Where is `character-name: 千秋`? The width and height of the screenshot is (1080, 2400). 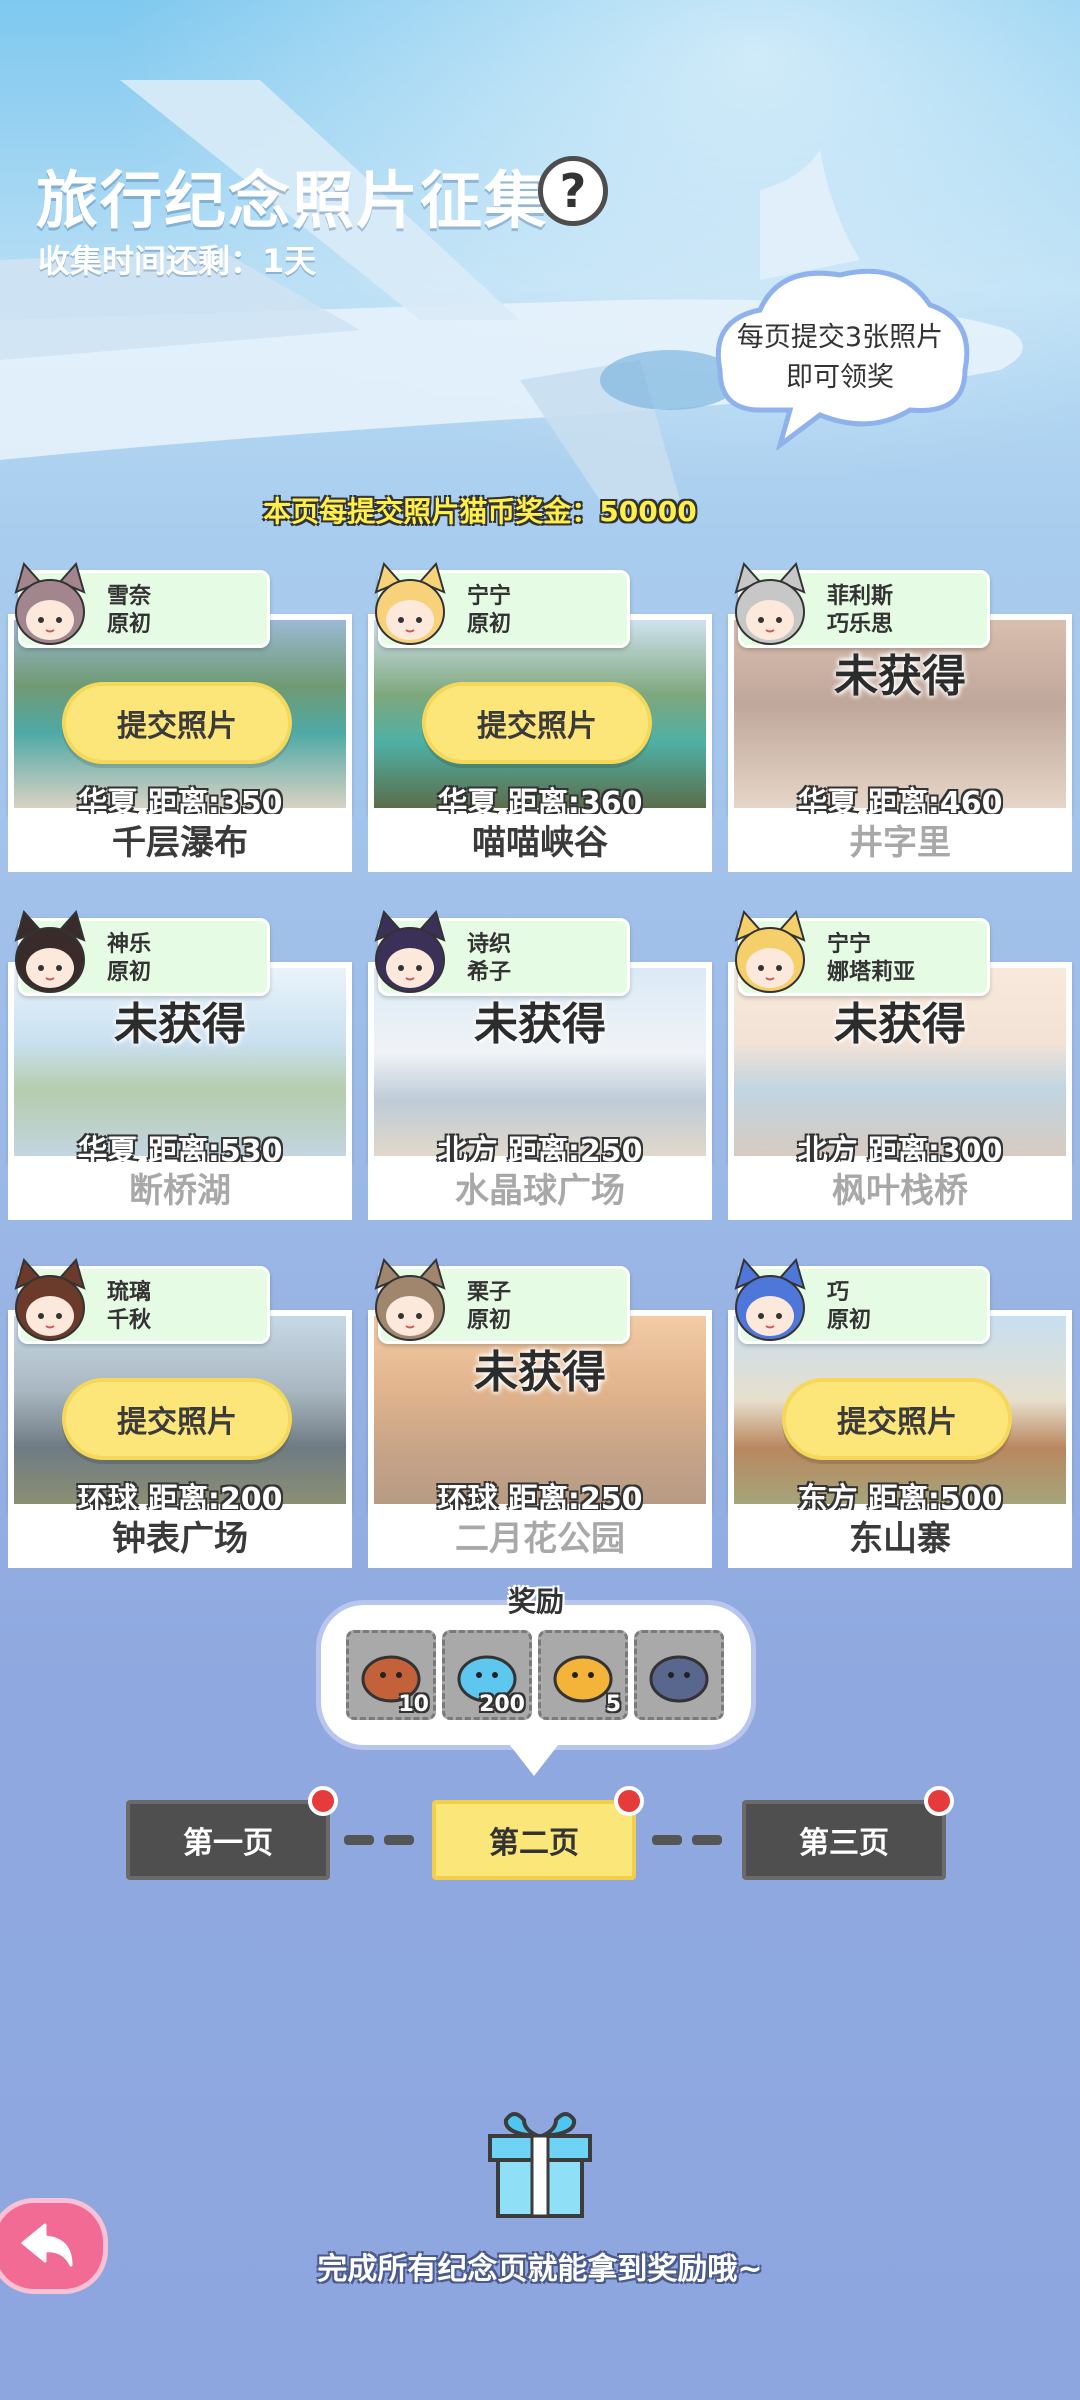
character-name: 千秋 is located at coordinates (129, 1320).